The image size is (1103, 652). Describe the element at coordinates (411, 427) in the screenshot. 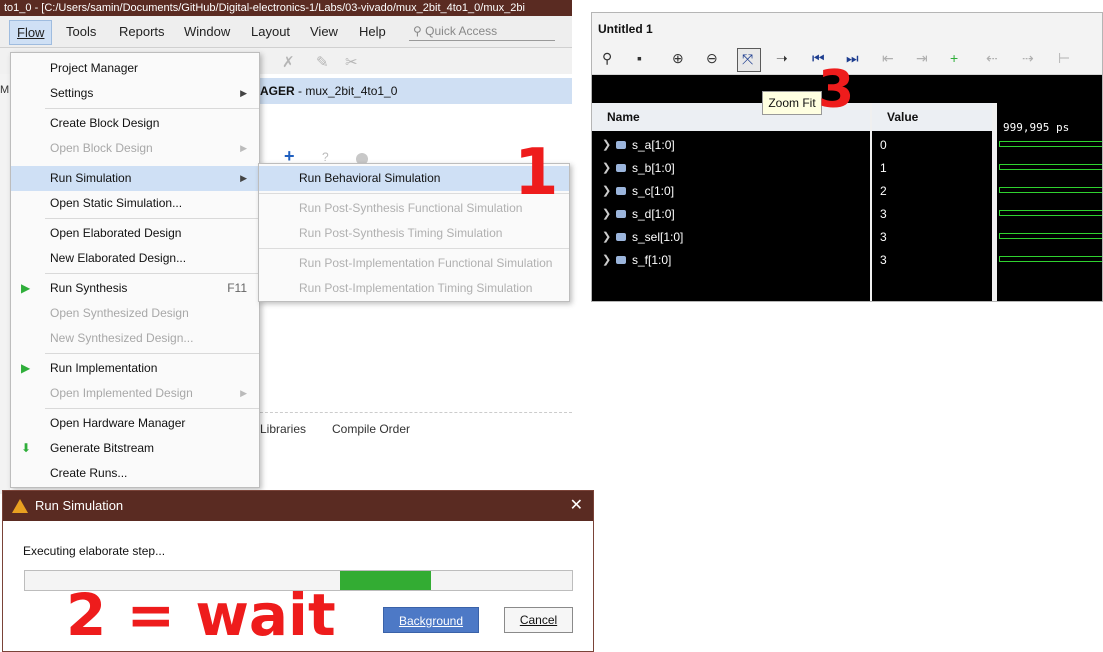

I see `sources-tabs: Libraries Compile Order` at that location.